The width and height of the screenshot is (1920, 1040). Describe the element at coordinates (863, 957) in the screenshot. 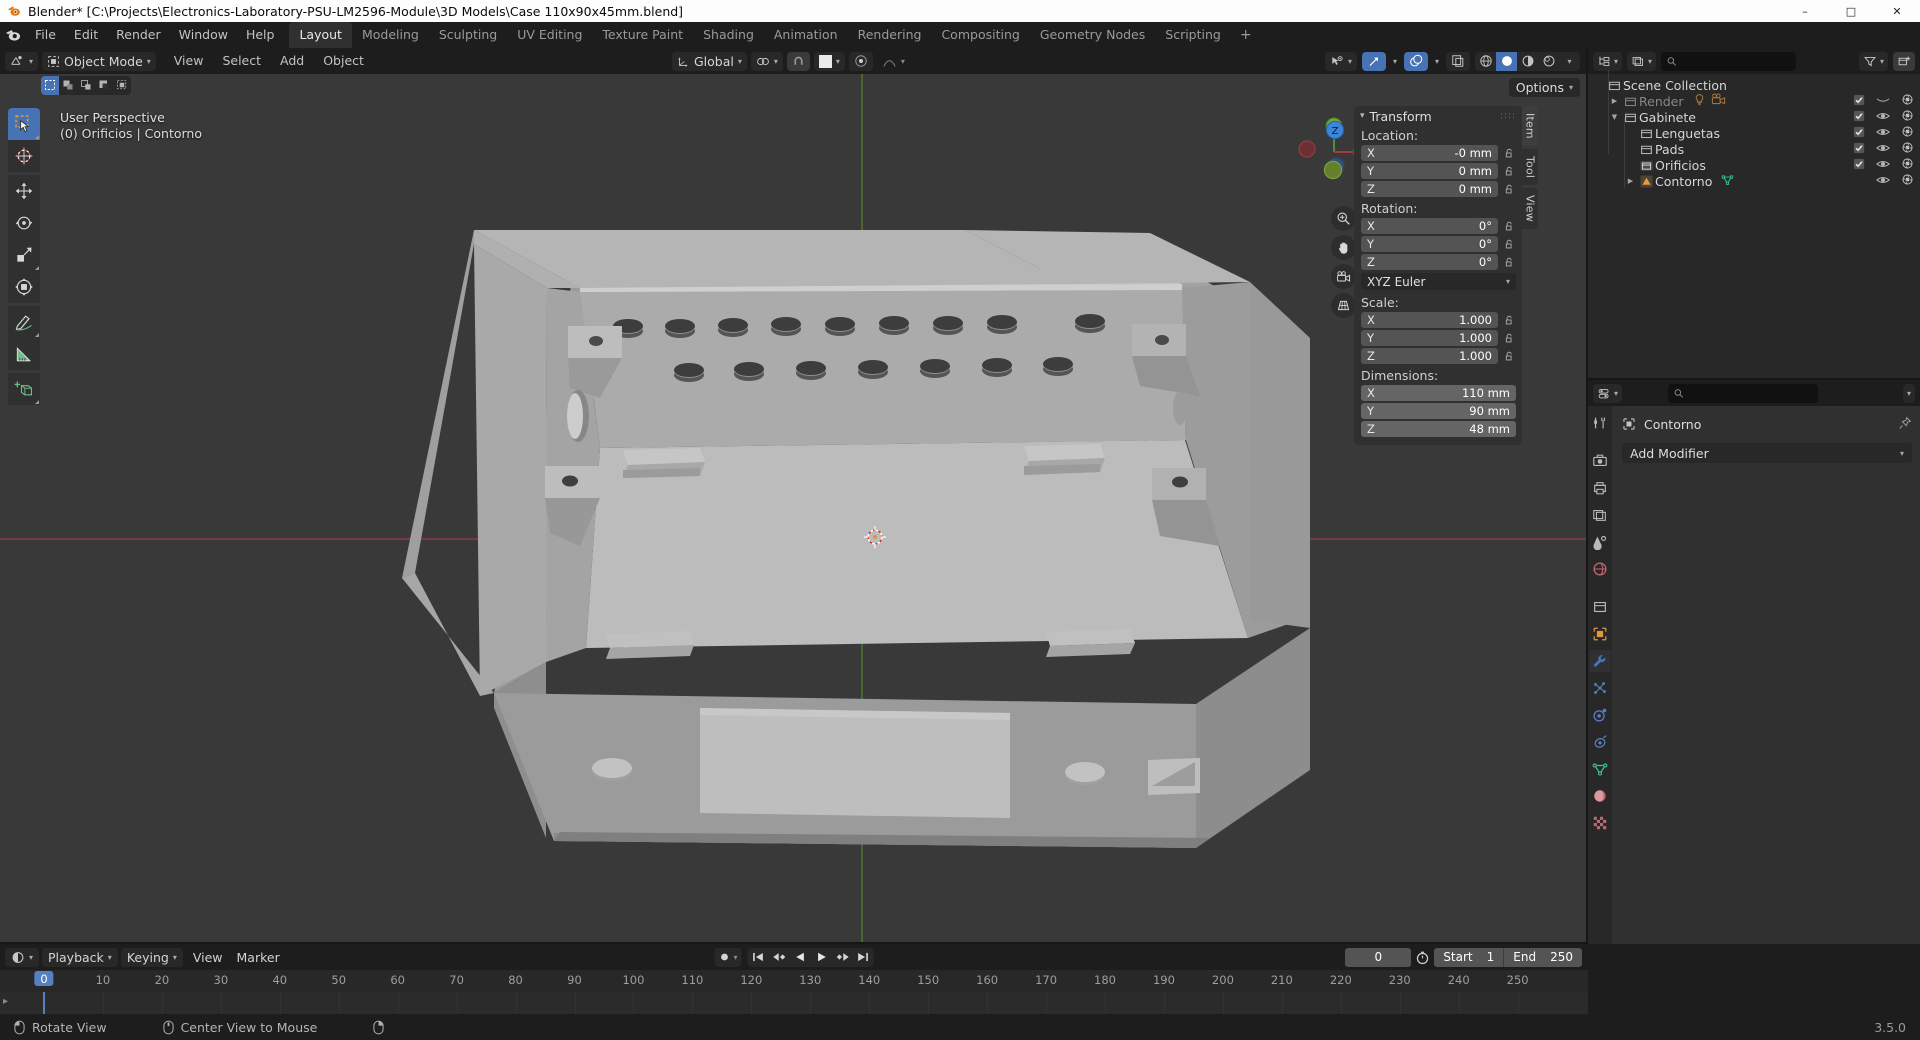

I see `jump-to-end-button` at that location.